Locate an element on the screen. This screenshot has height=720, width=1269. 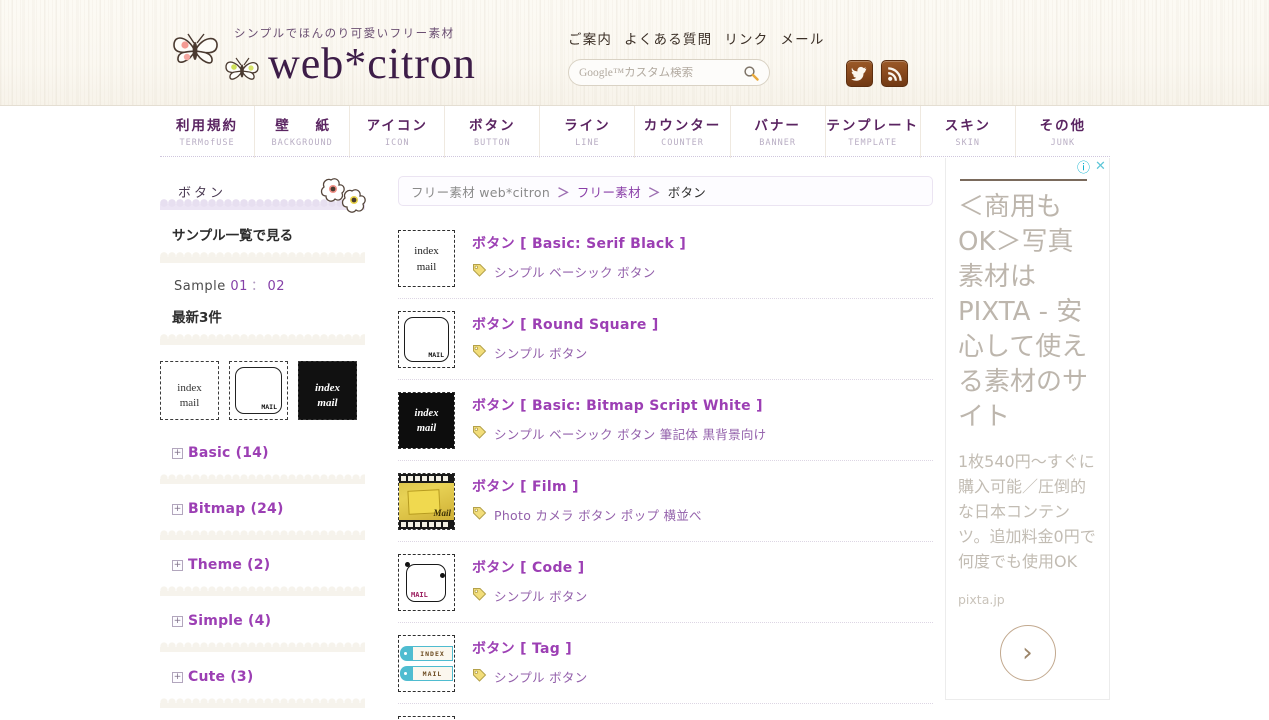
thumb-label: MAIL is located at coordinates (419, 595).